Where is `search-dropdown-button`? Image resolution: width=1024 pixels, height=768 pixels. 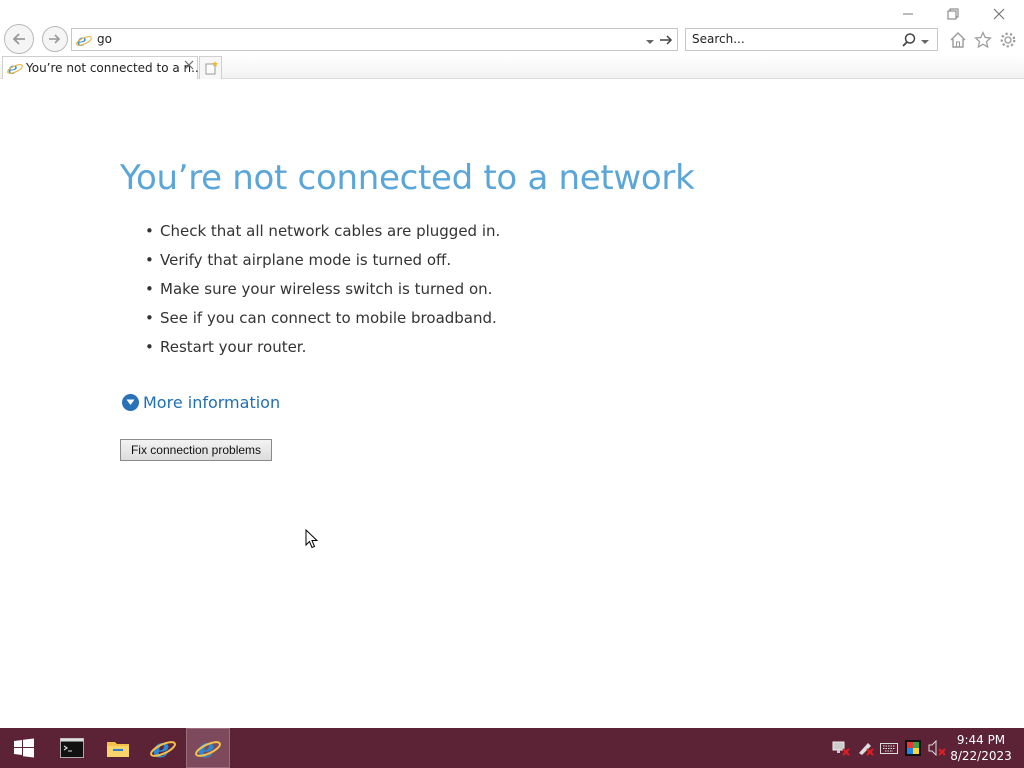 search-dropdown-button is located at coordinates (925, 42).